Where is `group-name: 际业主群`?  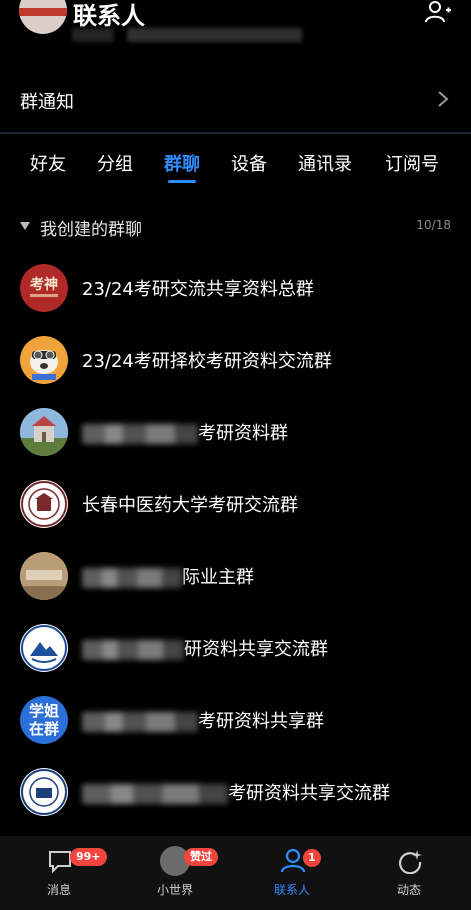
group-name: 际业主群 is located at coordinates (168, 576).